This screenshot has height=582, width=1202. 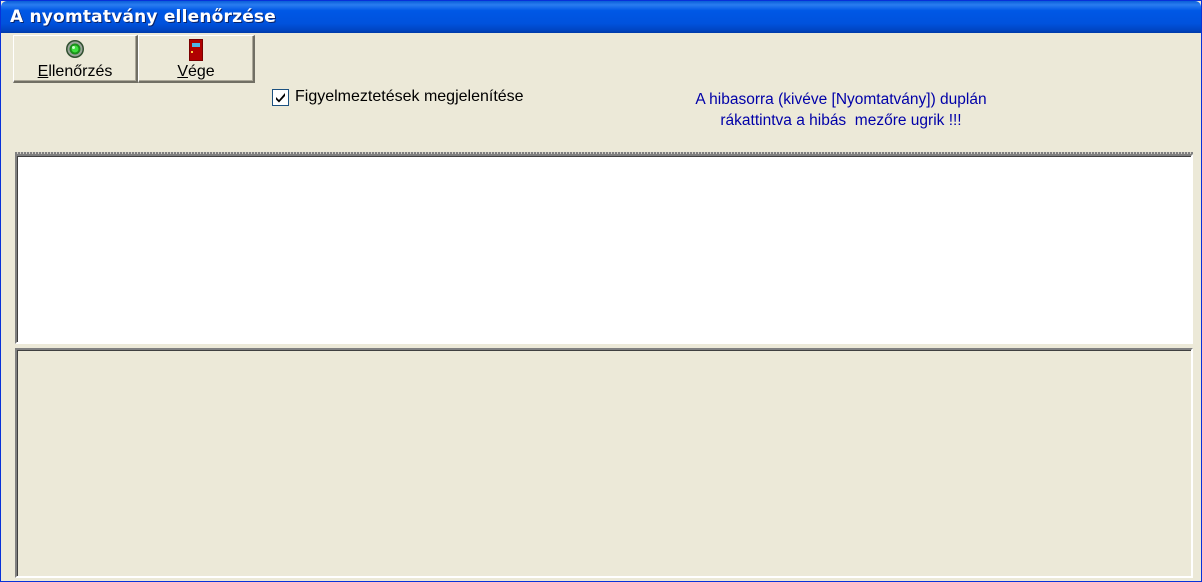 I want to click on check-button: Ellenőrzés, so click(x=75, y=59).